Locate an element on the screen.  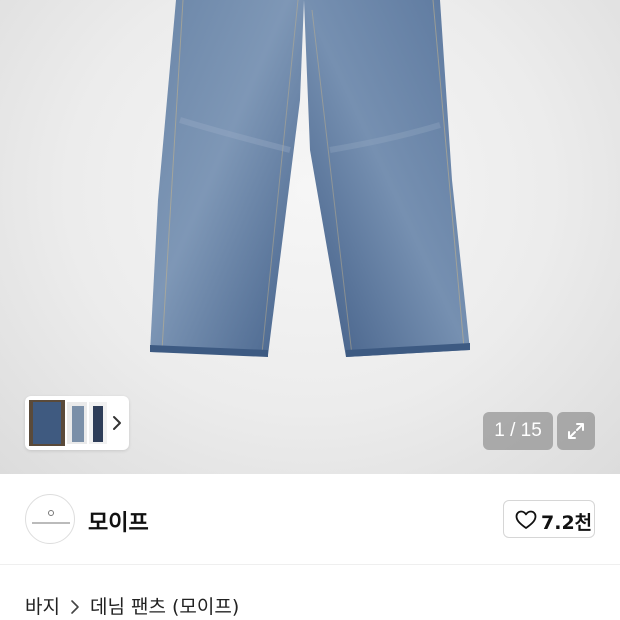
expand-button is located at coordinates (576, 431).